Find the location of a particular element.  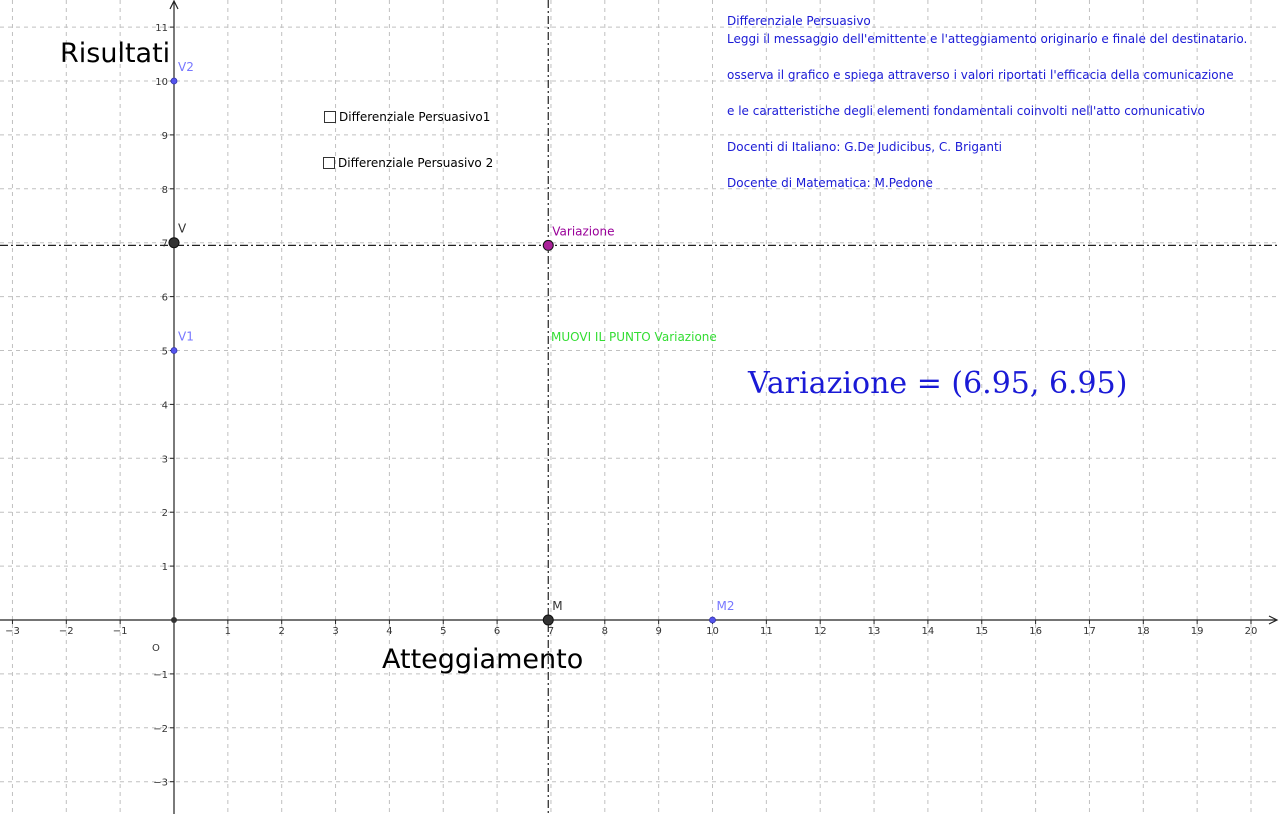

x-tick-label: 16 is located at coordinates (1035, 631).